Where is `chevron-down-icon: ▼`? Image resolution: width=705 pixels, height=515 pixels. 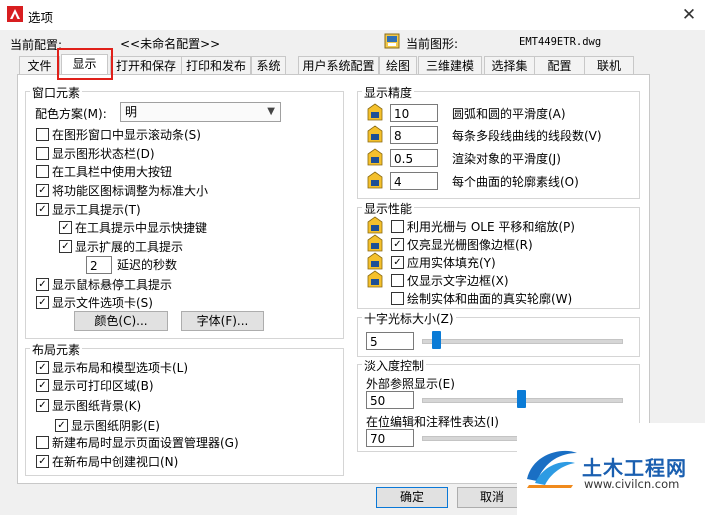 chevron-down-icon: ▼ is located at coordinates (271, 111).